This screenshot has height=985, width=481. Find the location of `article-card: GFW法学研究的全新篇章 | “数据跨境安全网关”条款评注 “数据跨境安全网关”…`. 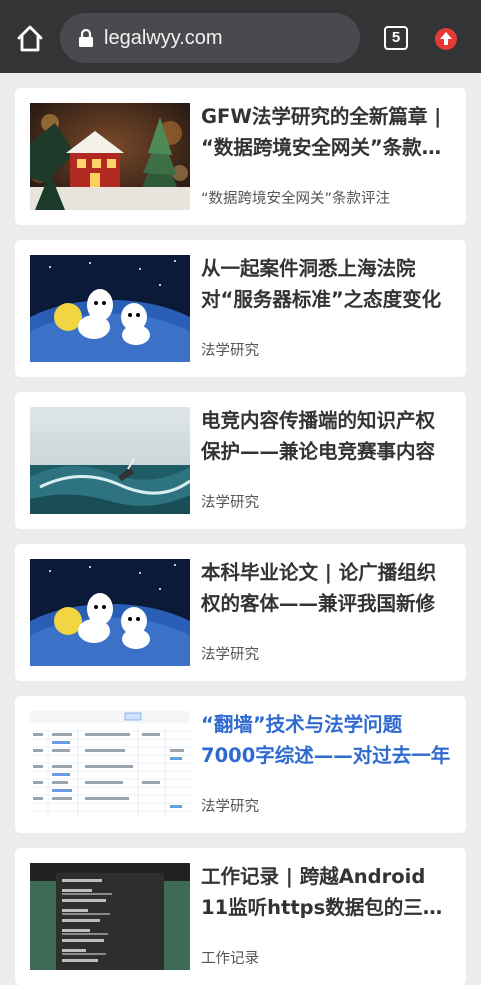

article-card: GFW法学研究的全新篇章 | “数据跨境安全网关”条款评注 “数据跨境安全网关”… is located at coordinates (240, 156).